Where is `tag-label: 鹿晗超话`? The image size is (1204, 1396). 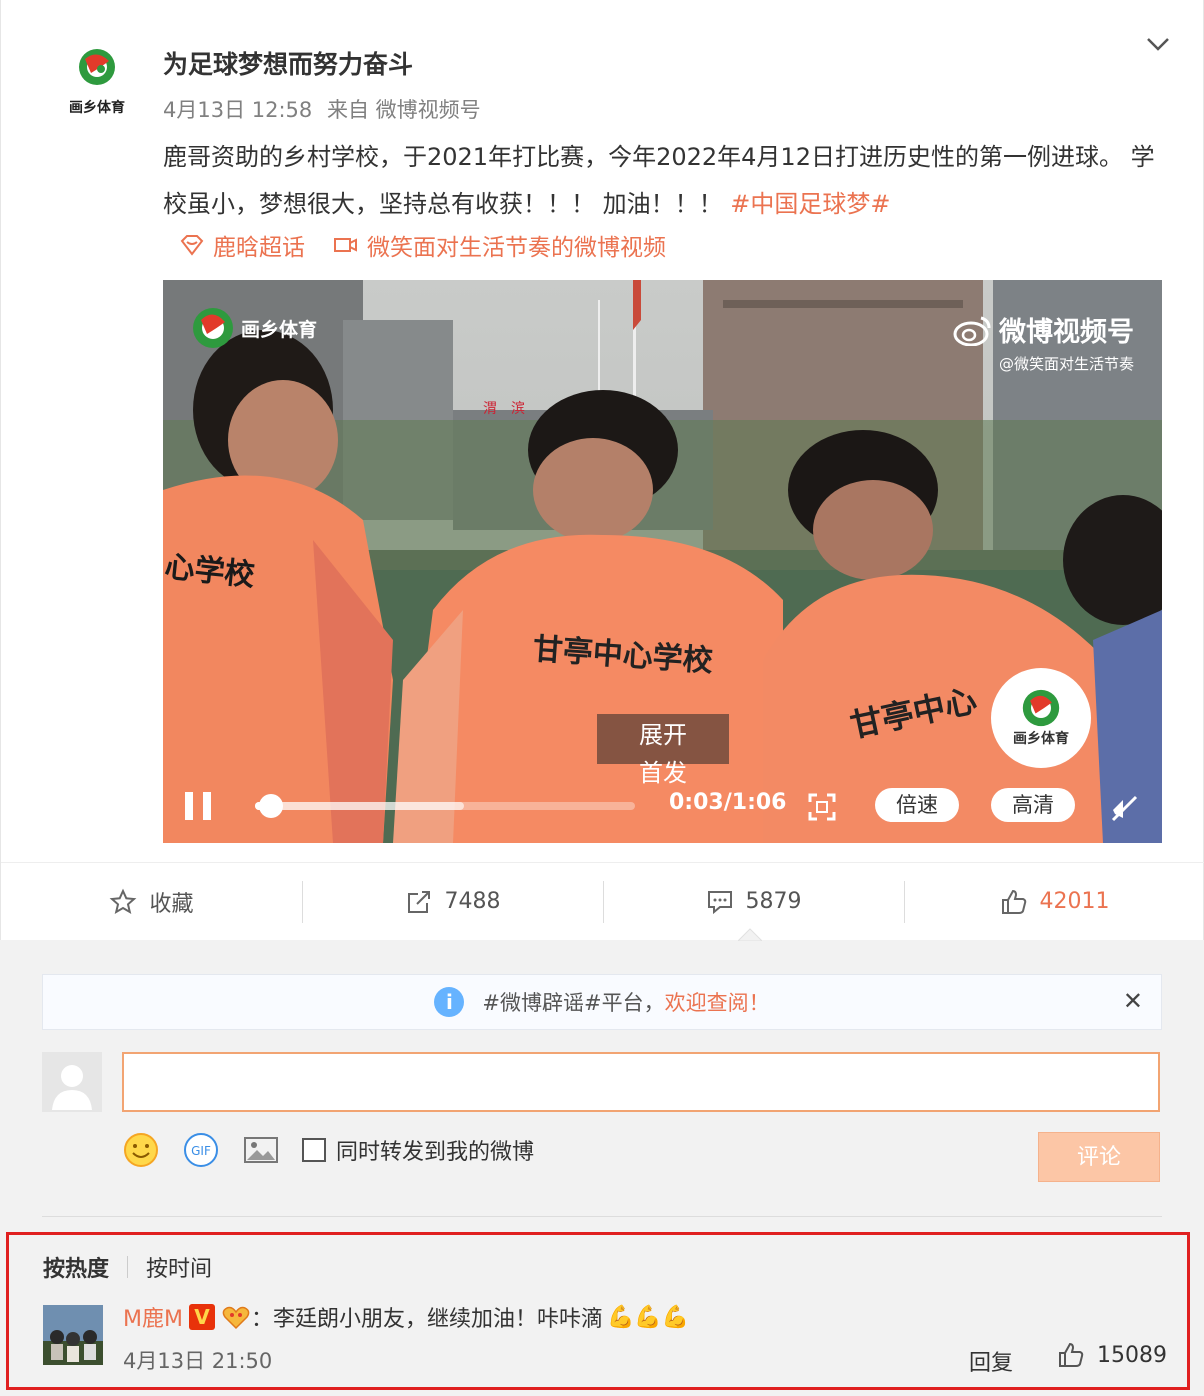 tag-label: 鹿晗超话 is located at coordinates (259, 248).